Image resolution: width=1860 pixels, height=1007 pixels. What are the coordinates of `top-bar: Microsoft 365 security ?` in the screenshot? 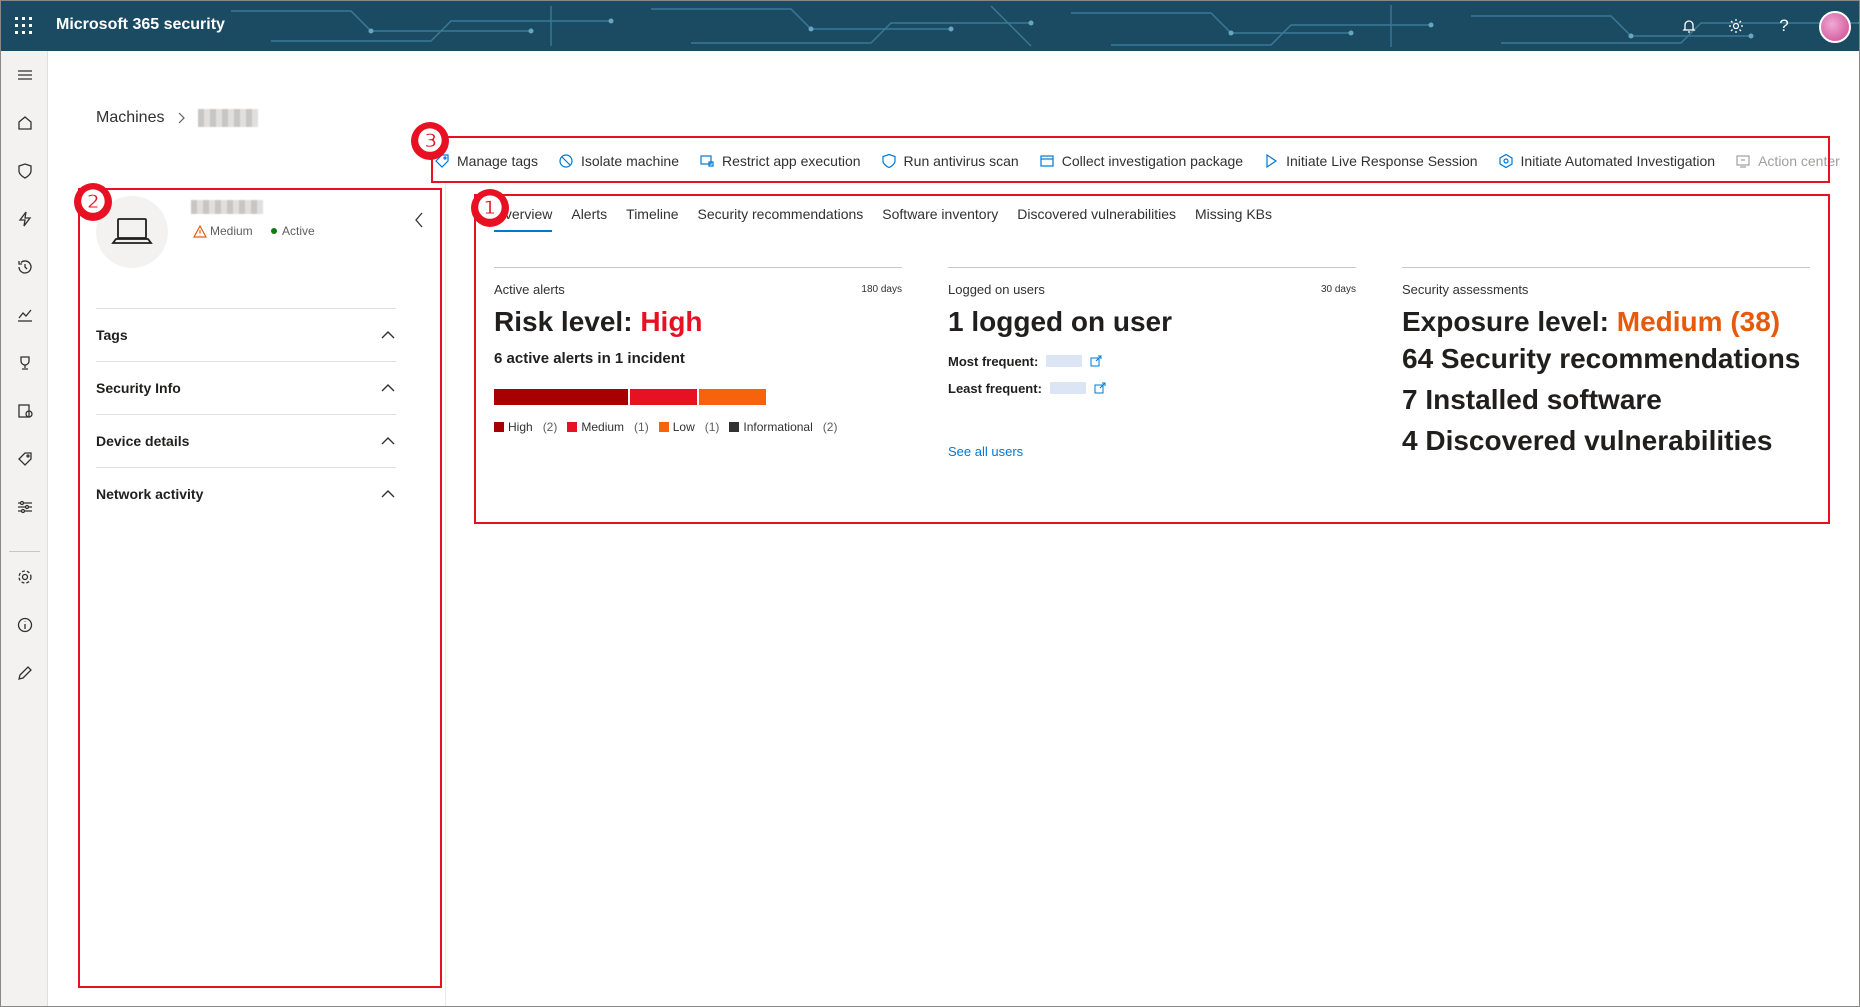 It's located at (930, 26).